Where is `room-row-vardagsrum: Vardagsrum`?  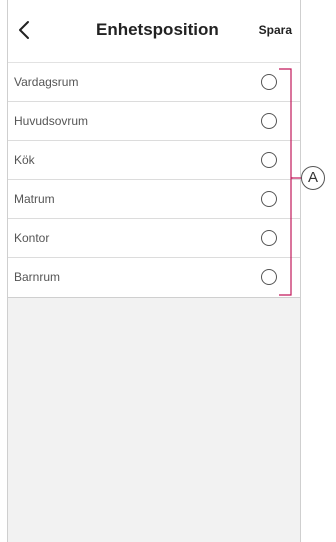
room-row-vardagsrum: Vardagsrum is located at coordinates (154, 82).